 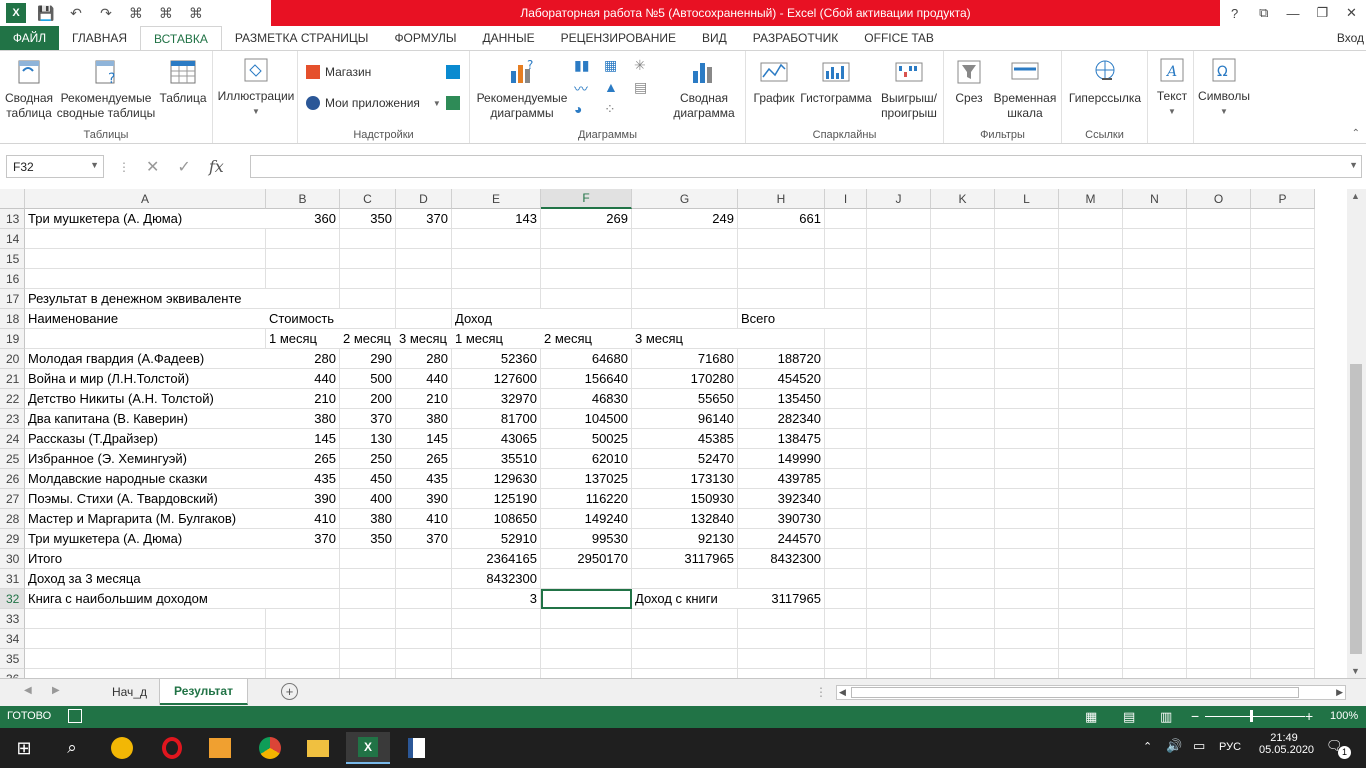 What do you see at coordinates (424, 259) in the screenshot?
I see `cell-D15` at bounding box center [424, 259].